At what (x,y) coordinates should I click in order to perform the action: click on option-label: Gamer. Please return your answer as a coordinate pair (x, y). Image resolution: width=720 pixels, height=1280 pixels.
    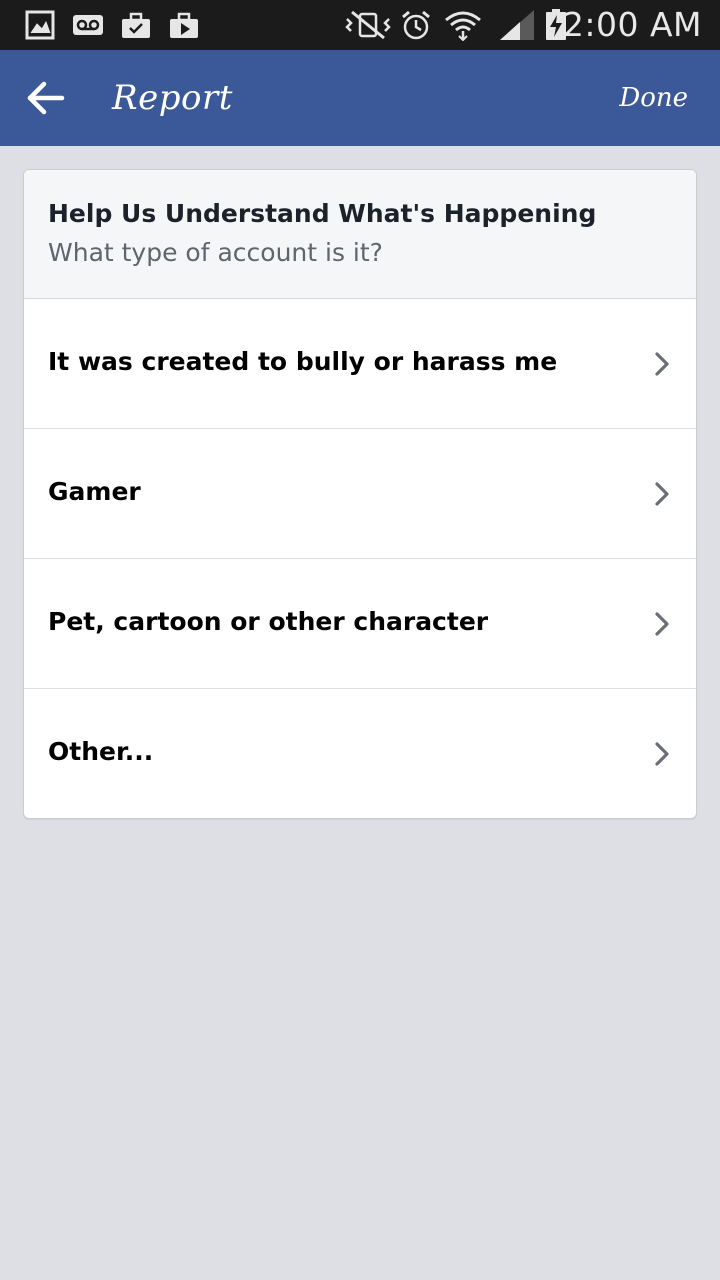
    Looking at the image, I should click on (94, 491).